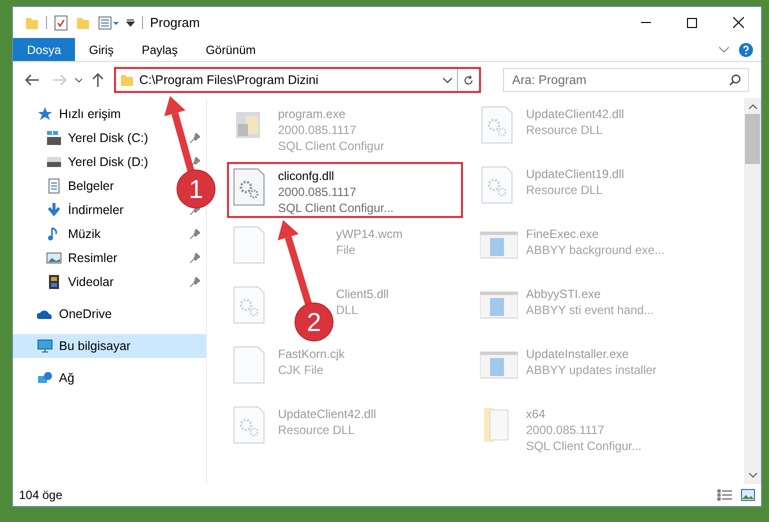  What do you see at coordinates (32, 80) in the screenshot?
I see `back-arrow-icon` at bounding box center [32, 80].